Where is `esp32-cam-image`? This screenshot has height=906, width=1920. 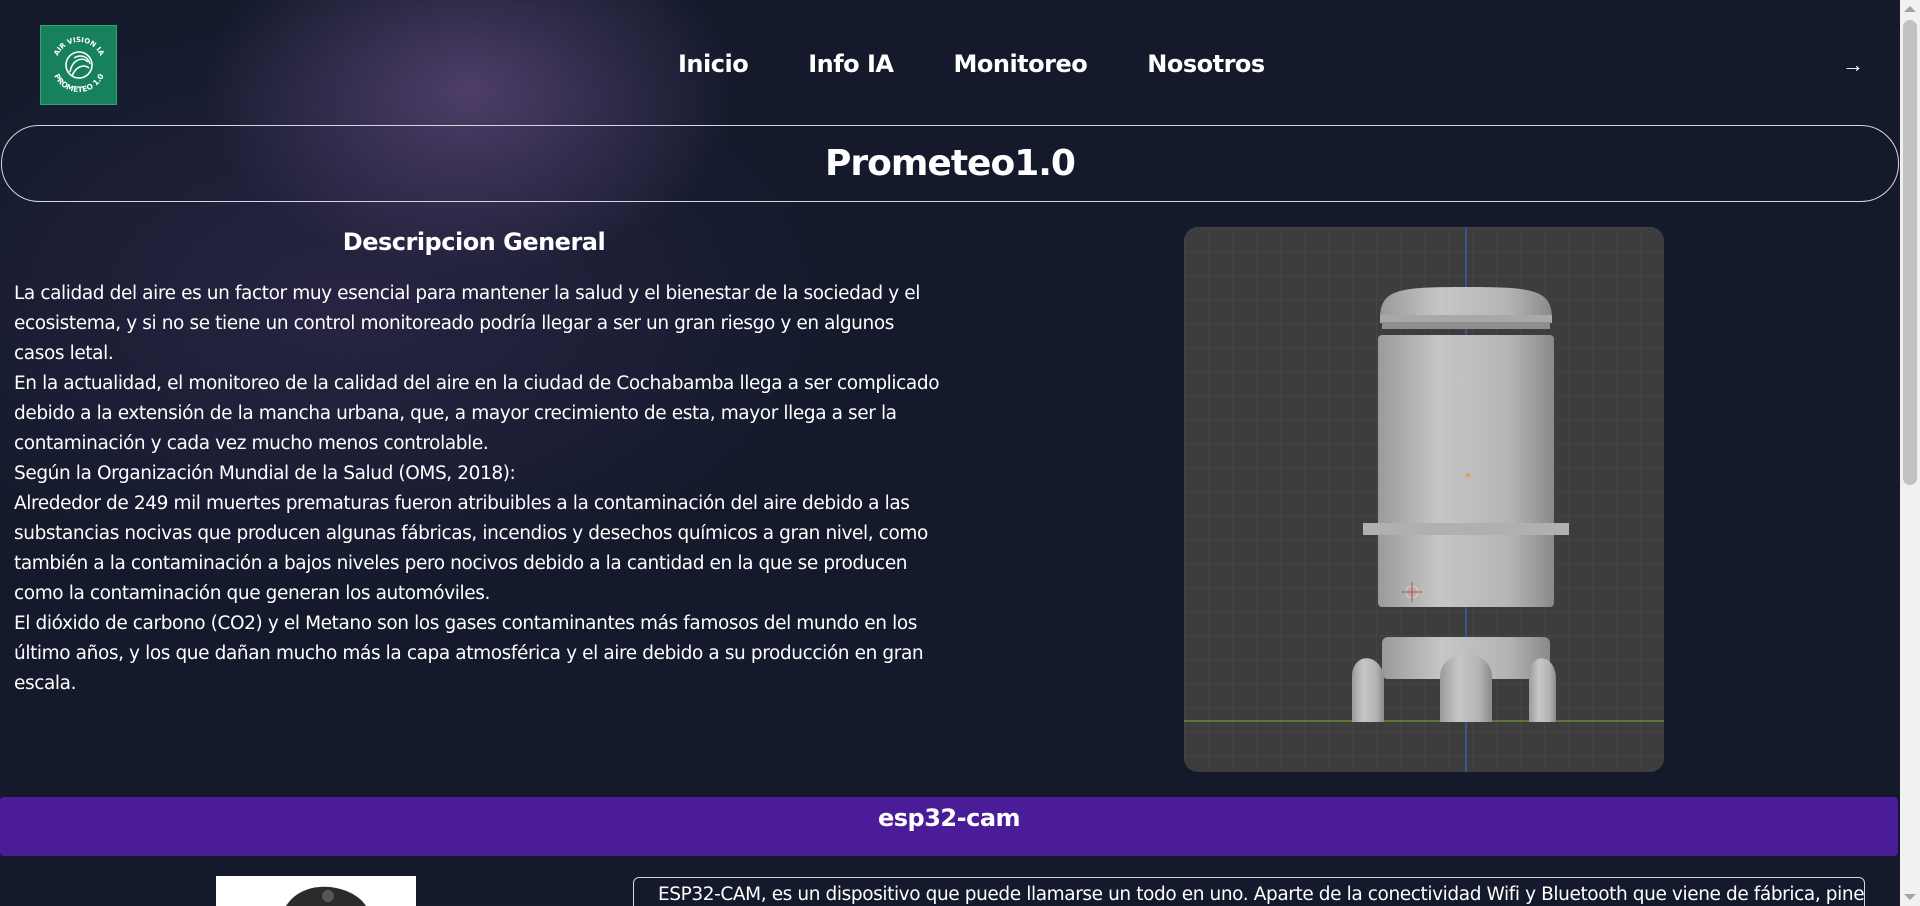 esp32-cam-image is located at coordinates (316, 891).